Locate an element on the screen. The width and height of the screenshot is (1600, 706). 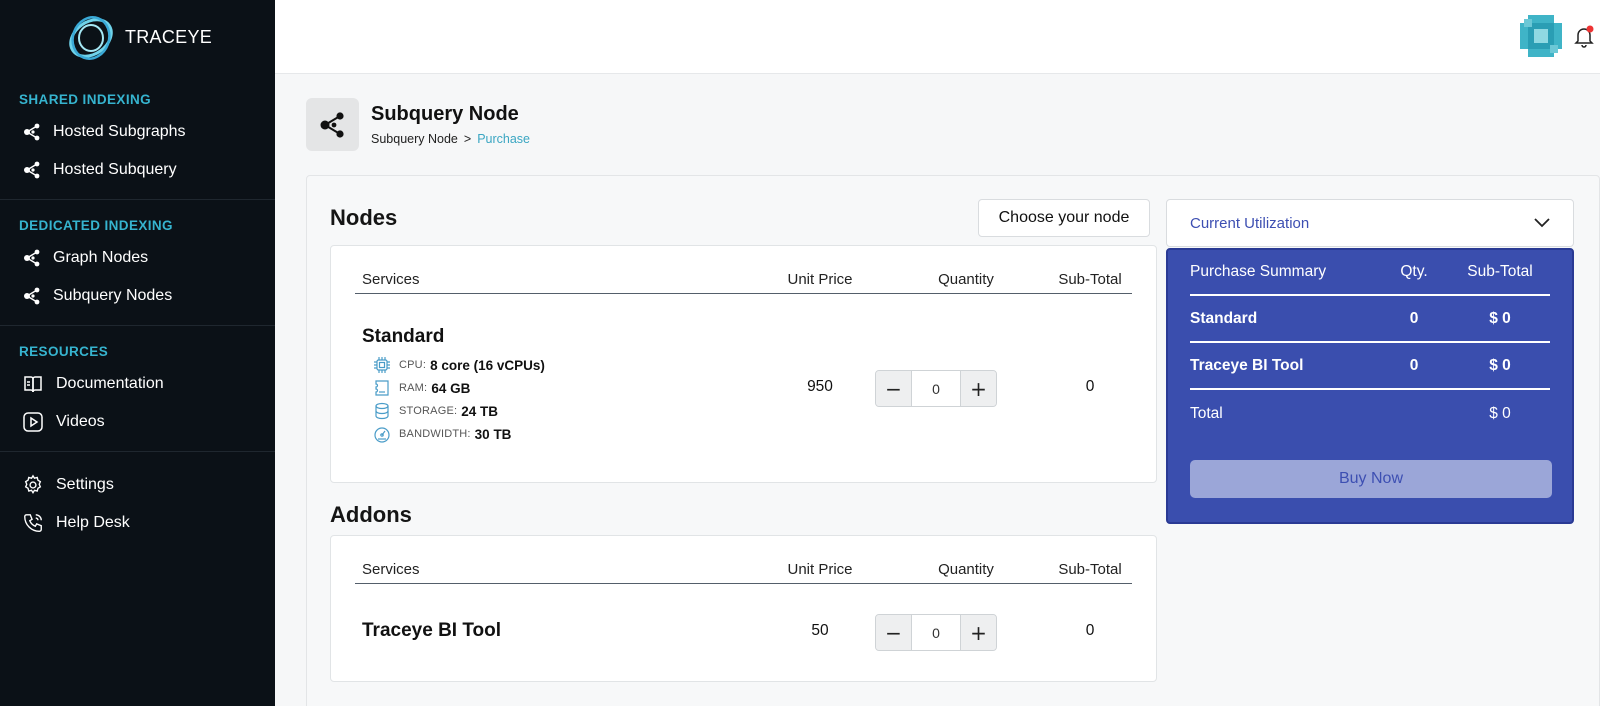
summary-subtotal-header: Sub-Total is located at coordinates (1500, 271).